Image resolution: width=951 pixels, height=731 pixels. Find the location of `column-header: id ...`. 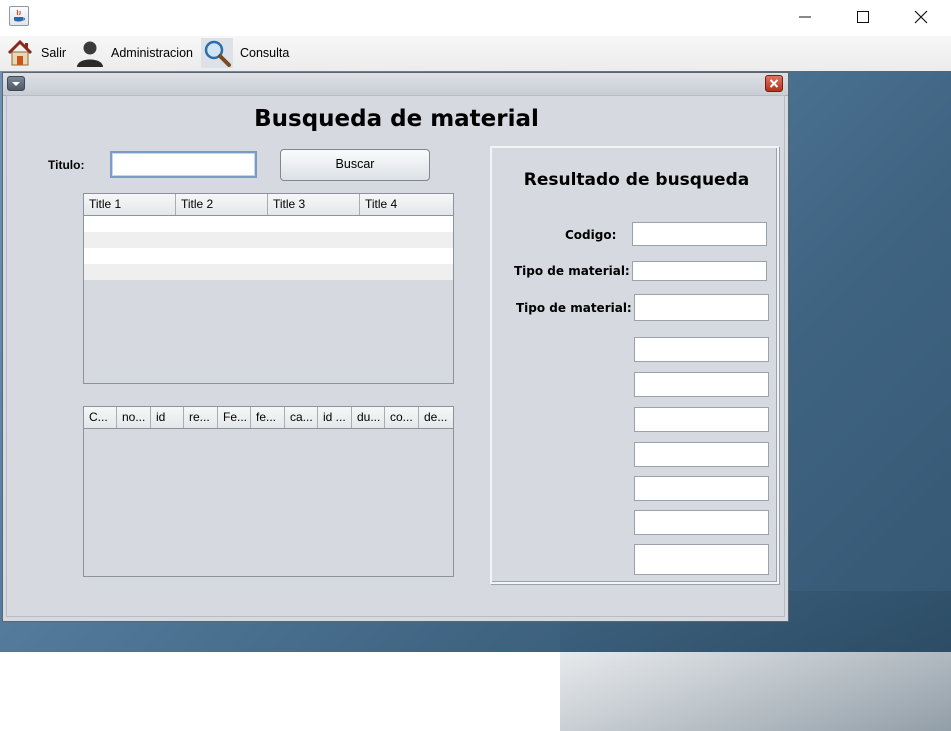

column-header: id ... is located at coordinates (335, 417).